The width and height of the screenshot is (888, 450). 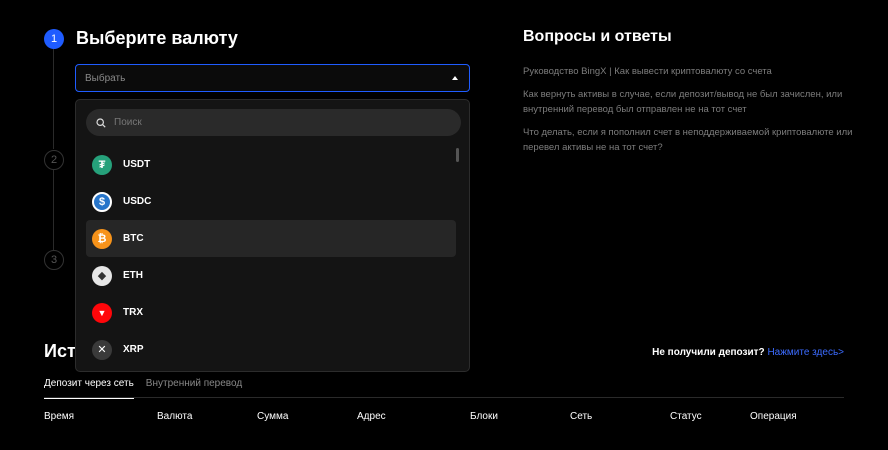 I want to click on currency-item-label: TRX, so click(x=133, y=312).